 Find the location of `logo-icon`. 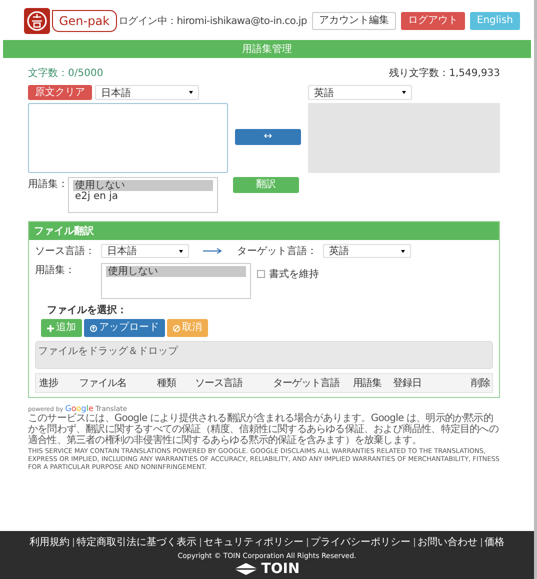

logo-icon is located at coordinates (37, 21).